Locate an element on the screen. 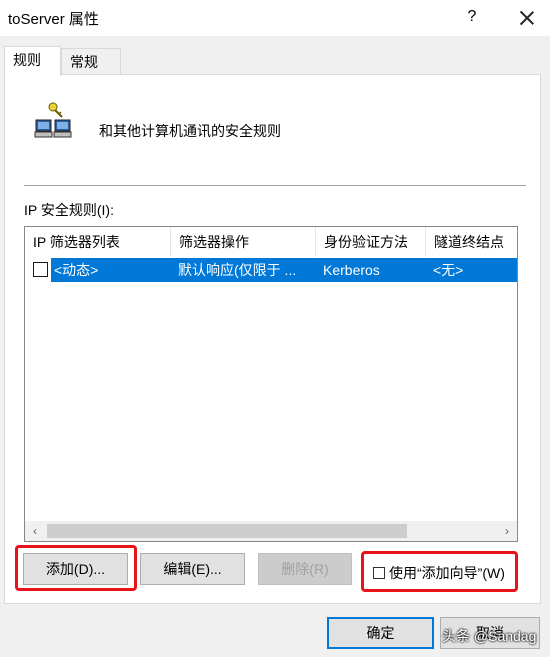 The image size is (550, 657). column-header-tunnel-endpoint: 隧道终结点 is located at coordinates (471, 242).